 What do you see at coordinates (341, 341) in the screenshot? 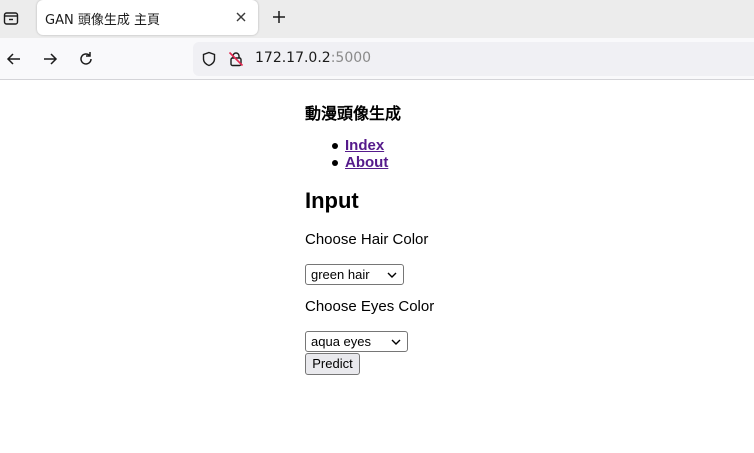
I see `eyes-color-selected: aqua eyes` at bounding box center [341, 341].